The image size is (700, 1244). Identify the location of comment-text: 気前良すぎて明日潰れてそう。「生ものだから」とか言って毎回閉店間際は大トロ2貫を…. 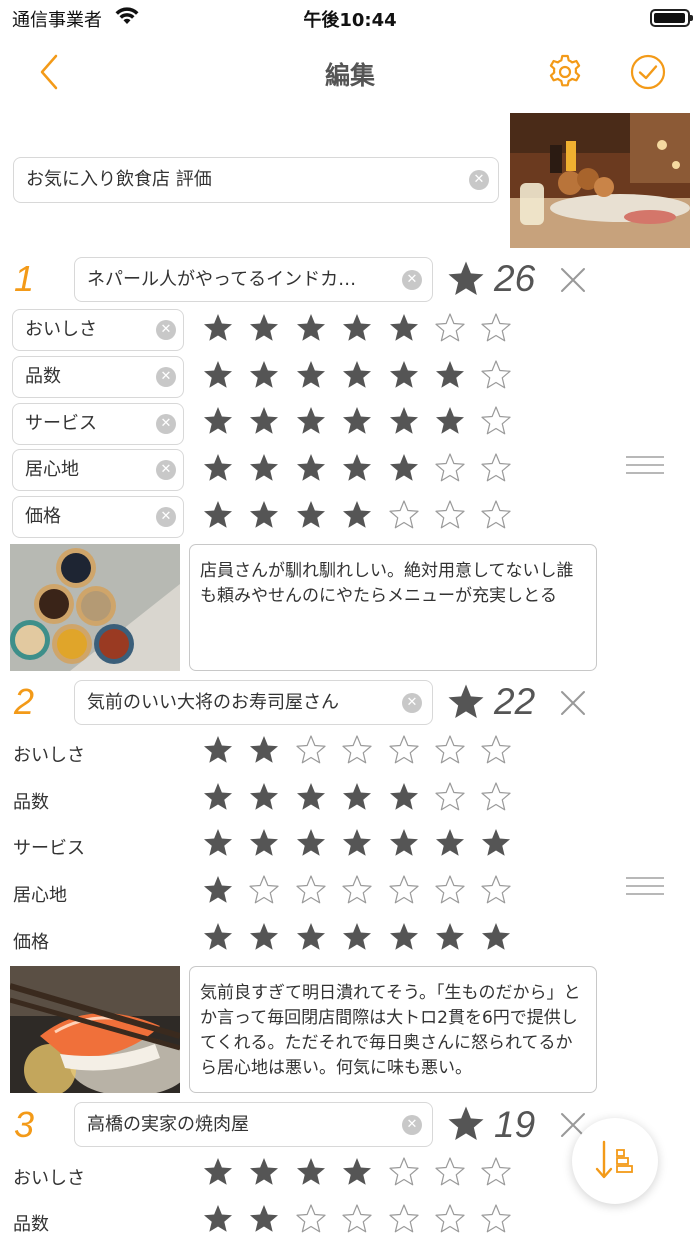
(393, 1029).